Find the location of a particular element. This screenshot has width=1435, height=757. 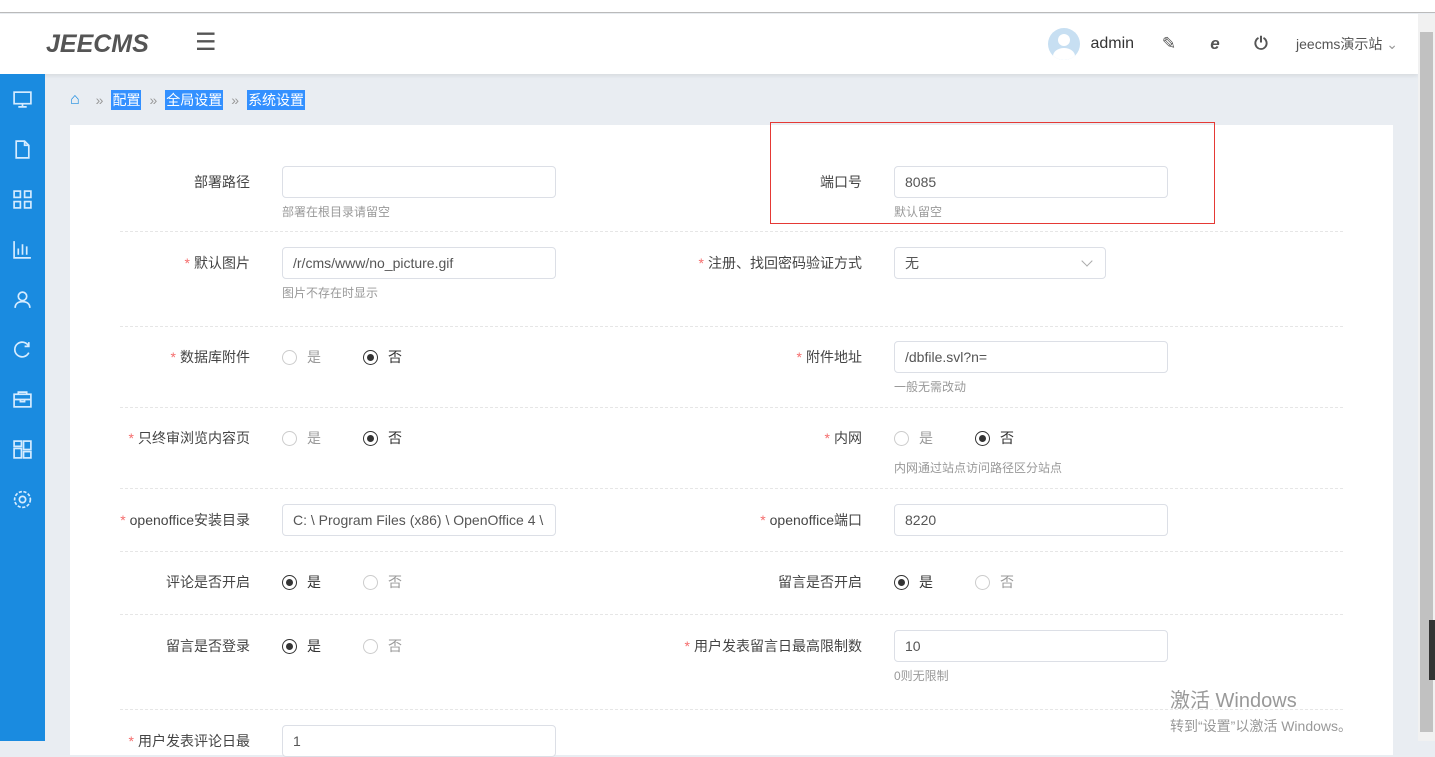

intranet-hint: 内网通过站点访问路径区分站点 is located at coordinates (978, 468).